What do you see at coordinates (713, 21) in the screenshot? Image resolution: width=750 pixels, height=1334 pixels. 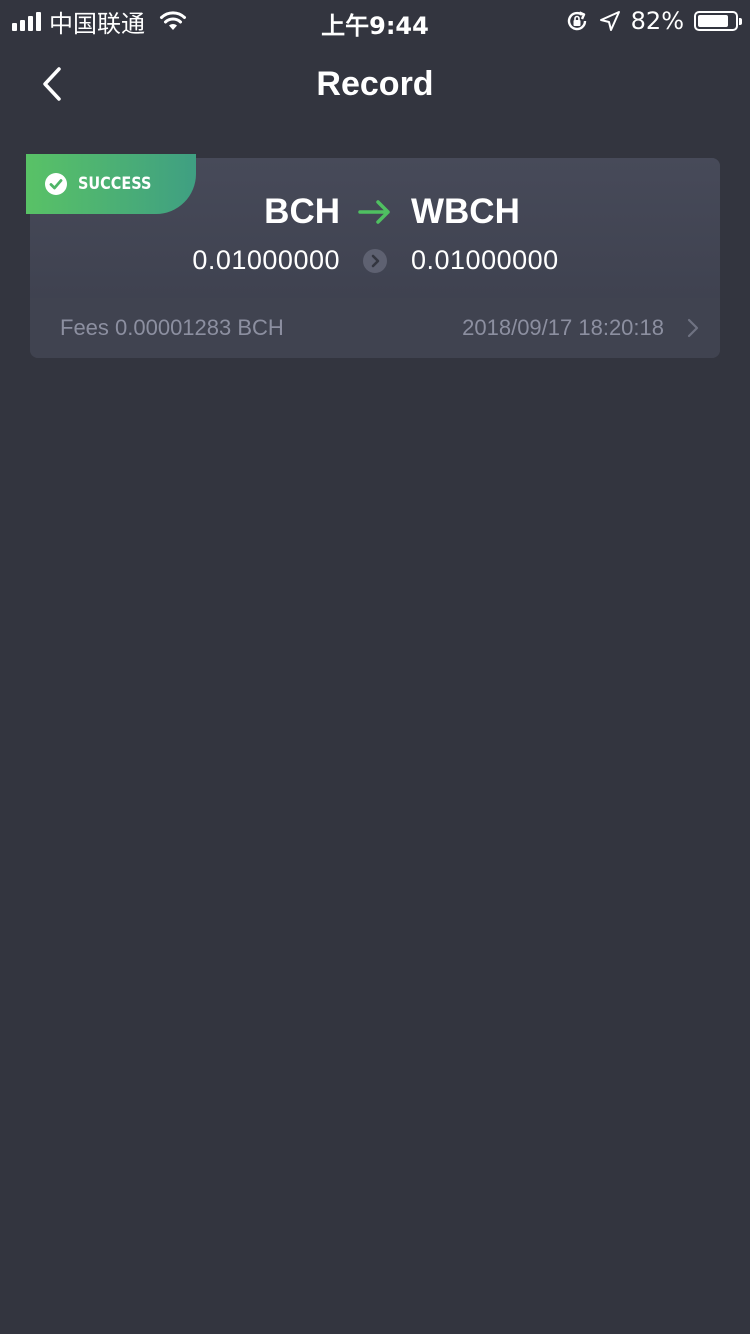 I see `battery-fill` at bounding box center [713, 21].